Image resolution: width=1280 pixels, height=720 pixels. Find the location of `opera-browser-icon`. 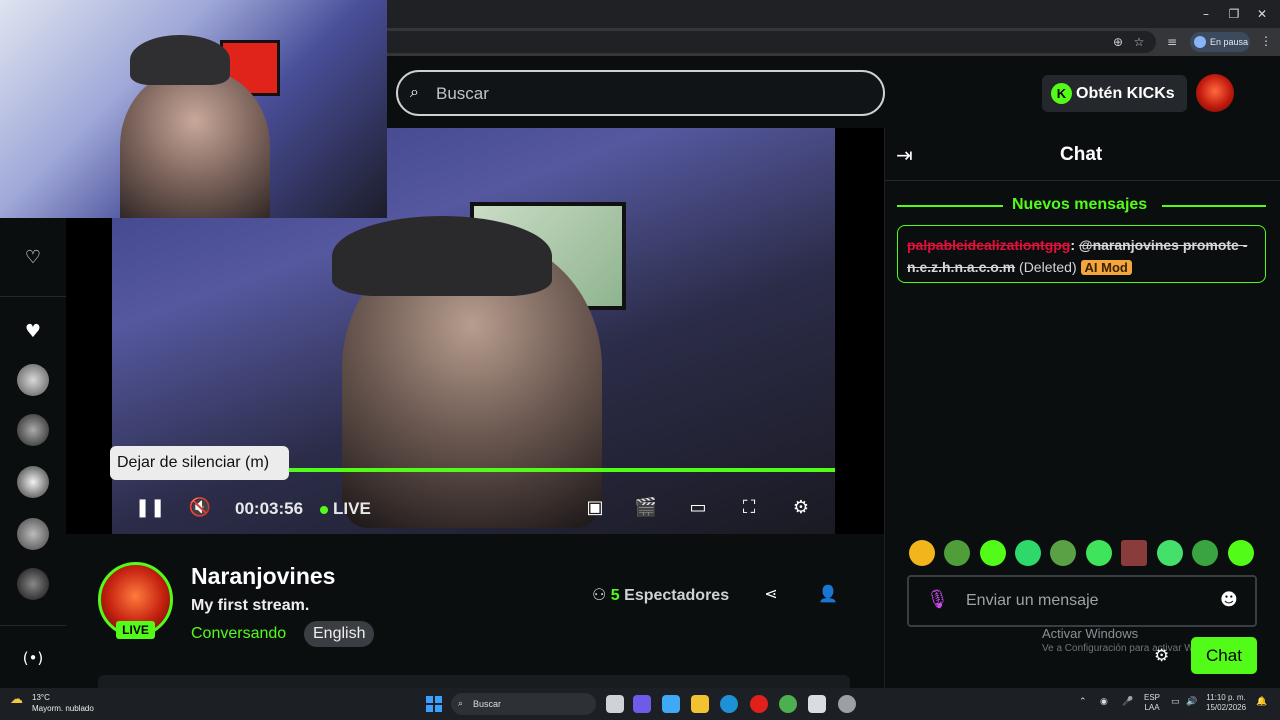

opera-browser-icon is located at coordinates (759, 704).